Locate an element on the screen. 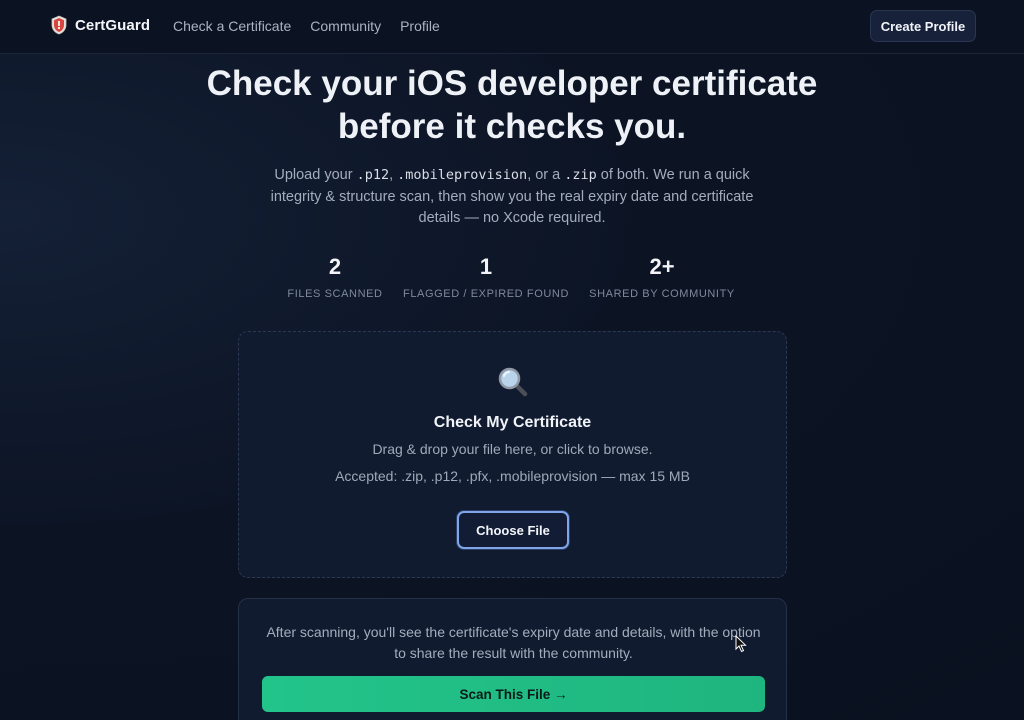 Image resolution: width=1024 pixels, height=720 pixels. hero-text: , is located at coordinates (393, 175).